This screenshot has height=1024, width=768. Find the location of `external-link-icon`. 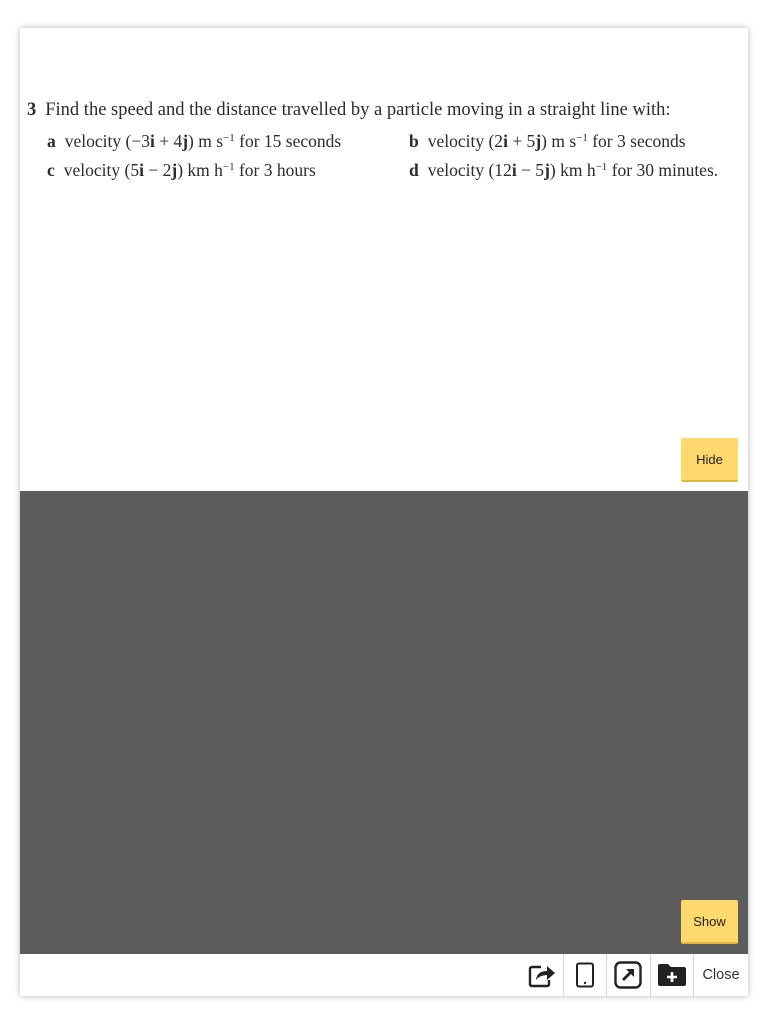

external-link-icon is located at coordinates (628, 975).